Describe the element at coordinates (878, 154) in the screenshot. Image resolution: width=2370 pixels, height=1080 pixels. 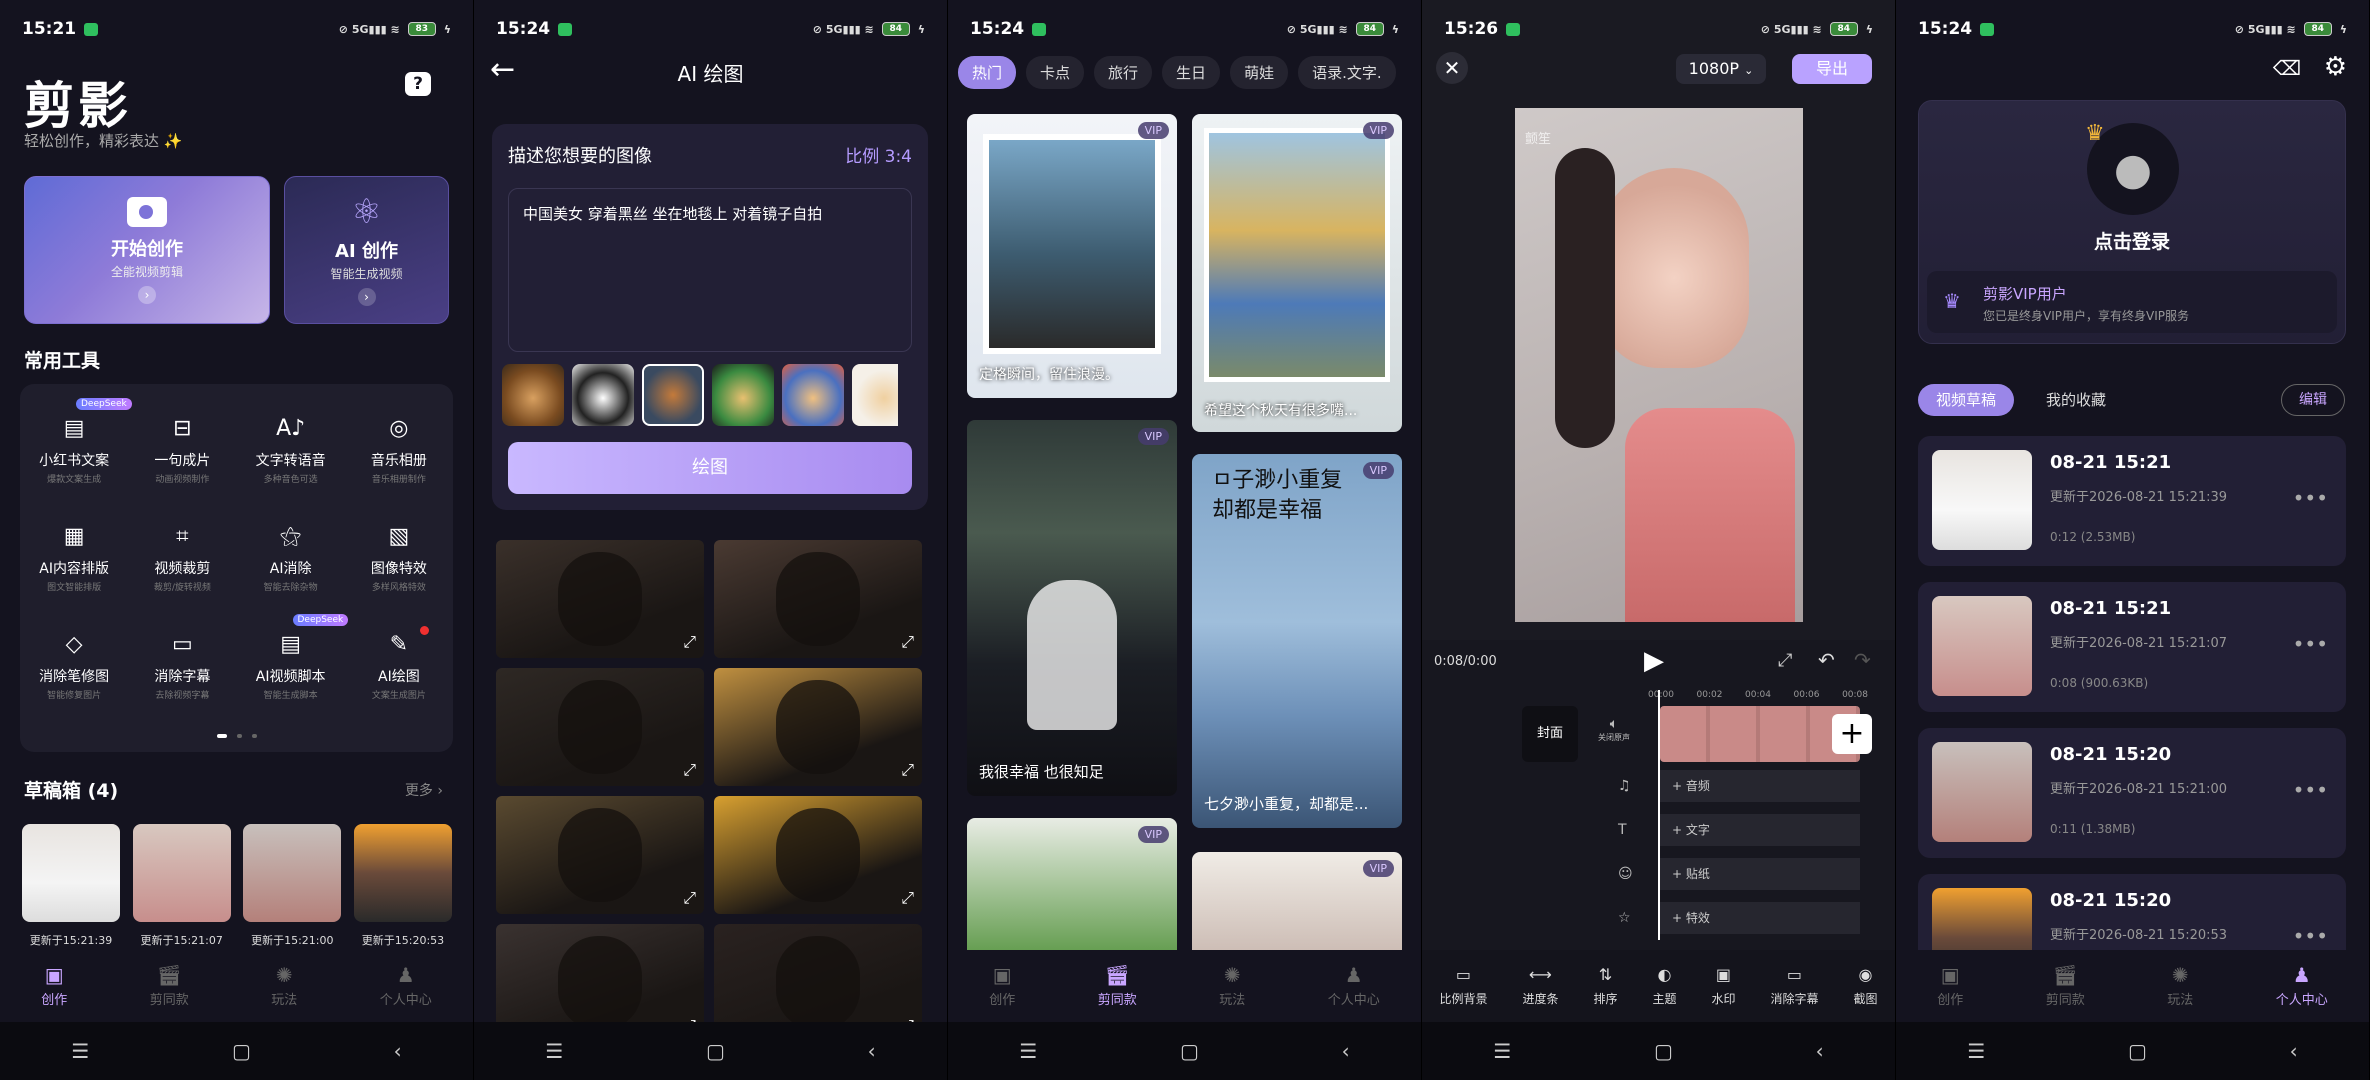
I see `ratio-selector: 比例 3:4` at that location.